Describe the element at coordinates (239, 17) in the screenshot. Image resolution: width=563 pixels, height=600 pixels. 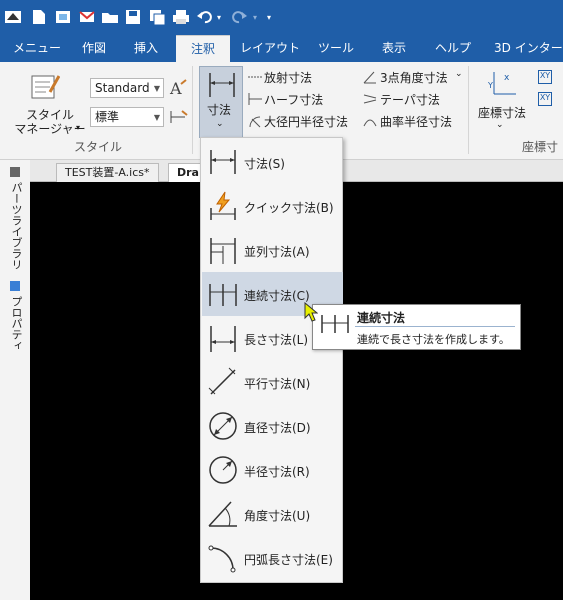
I see `redo-icon` at that location.